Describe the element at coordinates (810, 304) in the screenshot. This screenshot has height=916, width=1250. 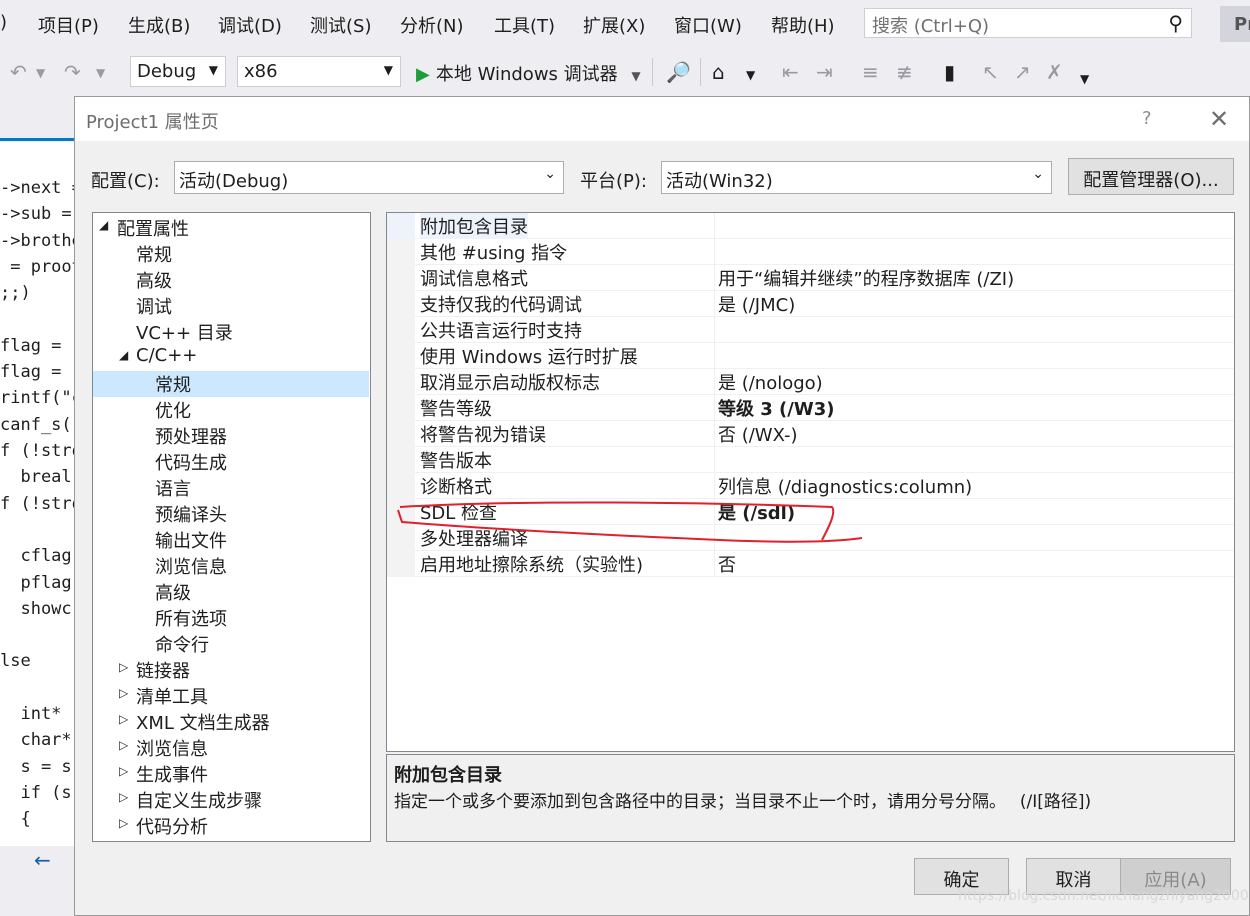
I see `property-row: 支持仅我的代码调试 是 (/JMC)` at that location.